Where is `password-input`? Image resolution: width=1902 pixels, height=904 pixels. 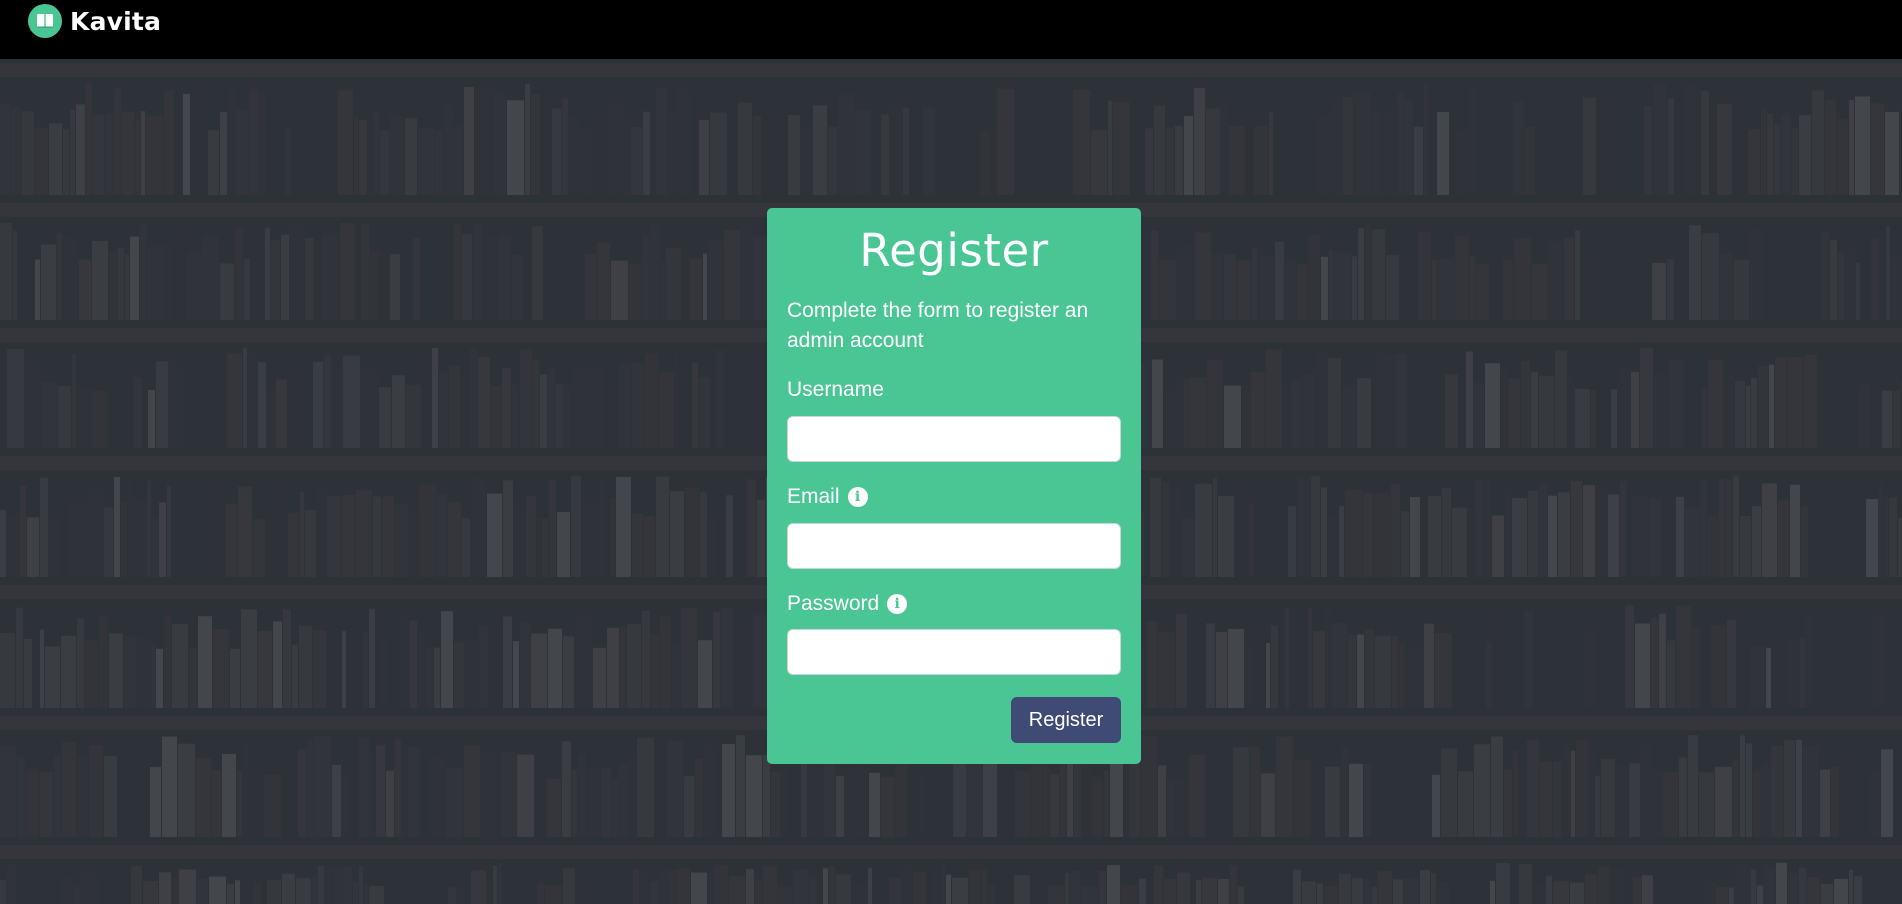
password-input is located at coordinates (954, 652).